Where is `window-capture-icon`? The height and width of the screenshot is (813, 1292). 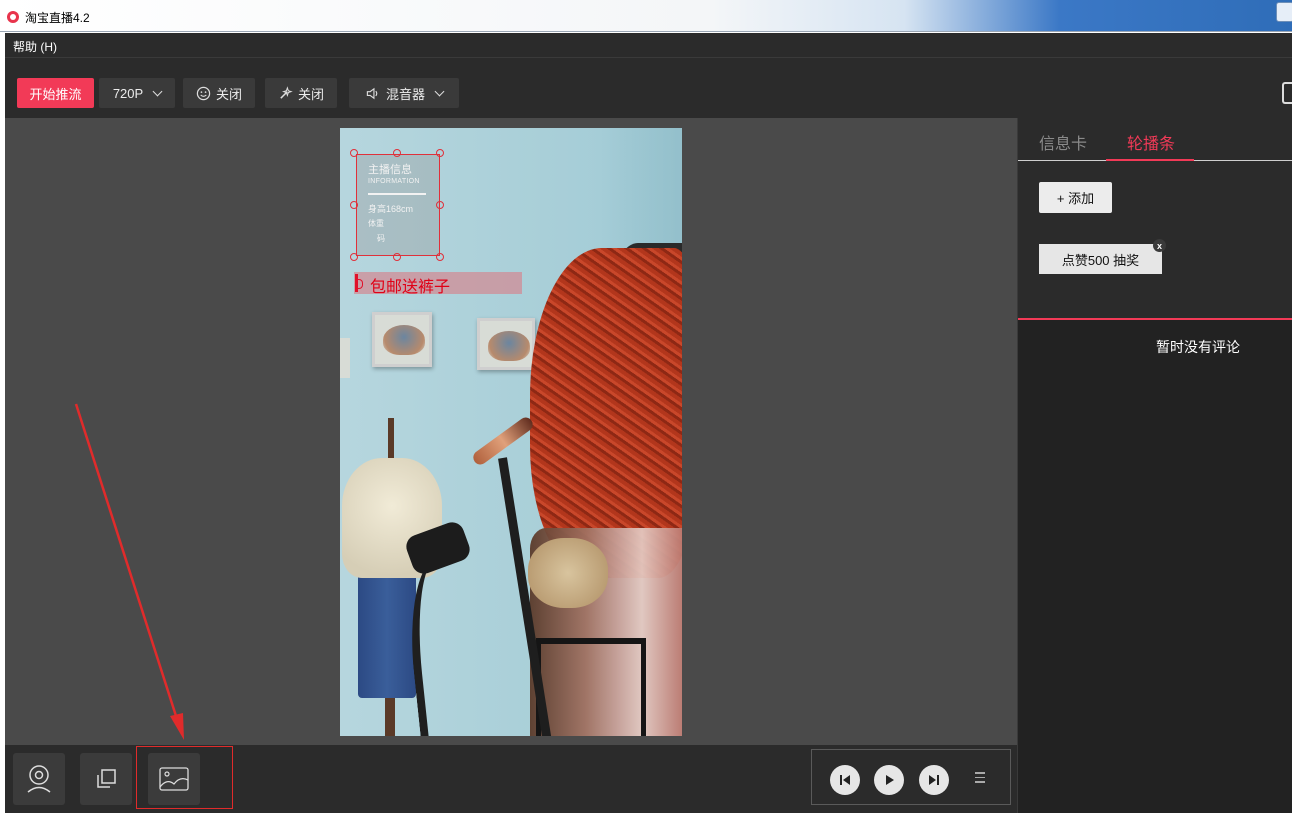 window-capture-icon is located at coordinates (106, 778).